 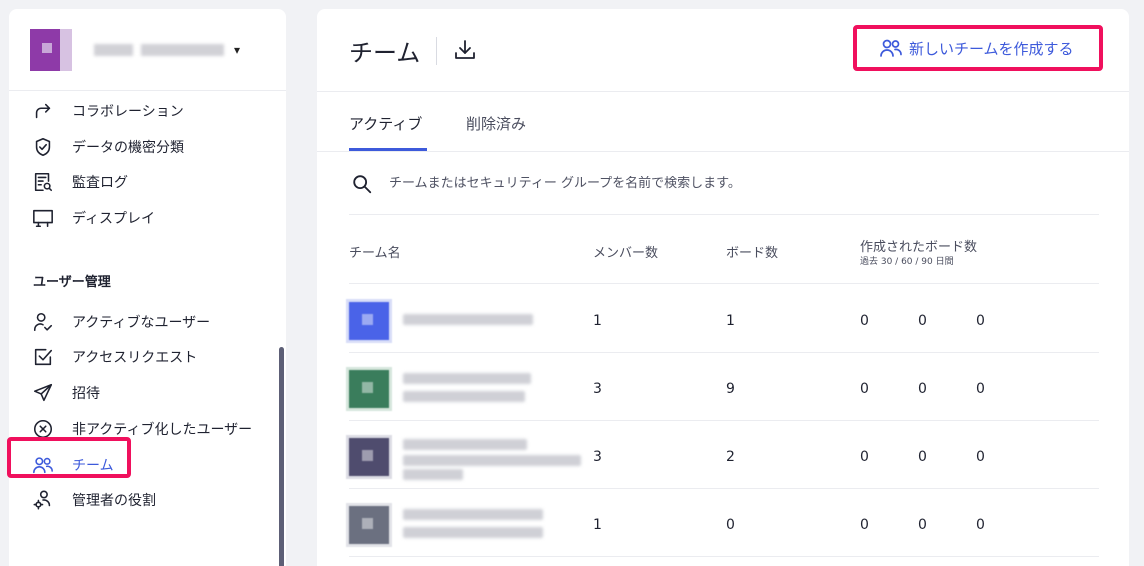 I want to click on table-row: 1 1 0 0 0, so click(x=724, y=319).